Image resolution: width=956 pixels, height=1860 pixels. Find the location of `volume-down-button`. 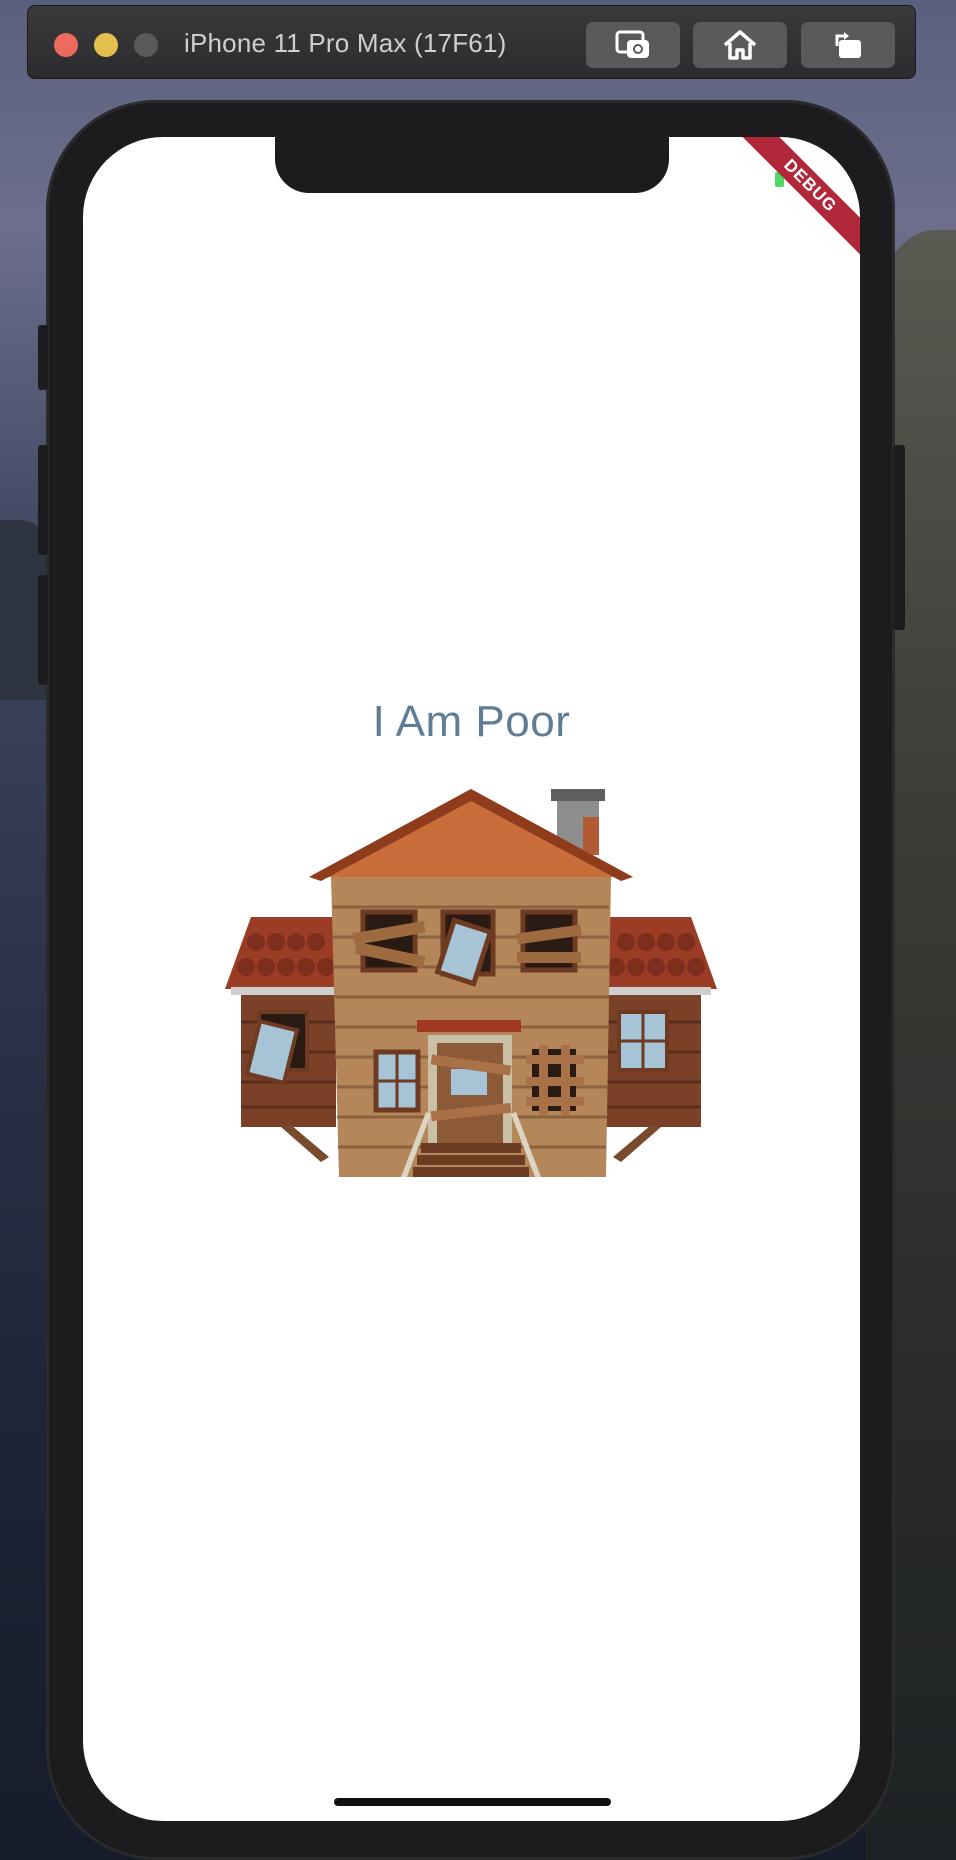

volume-down-button is located at coordinates (43, 630).